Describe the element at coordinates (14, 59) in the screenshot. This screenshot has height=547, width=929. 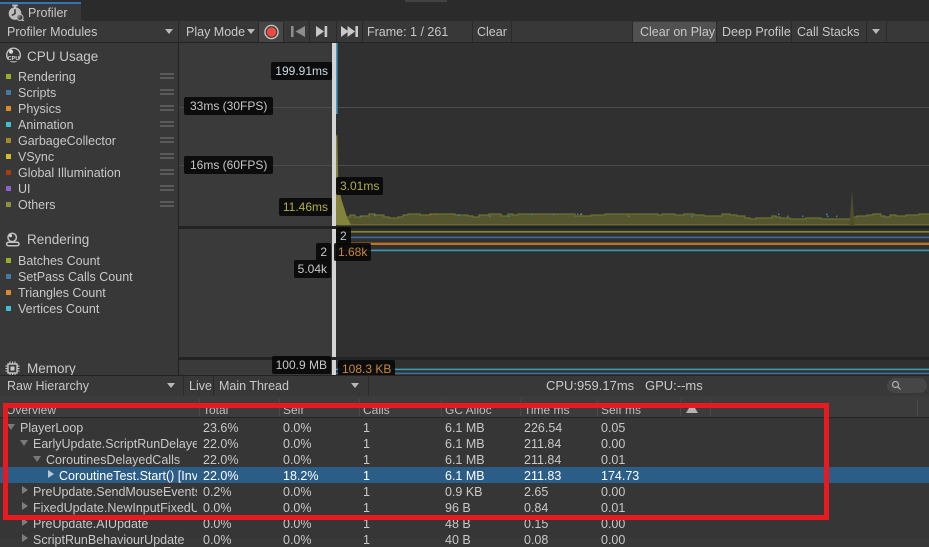
I see `svg-text: CPU` at that location.